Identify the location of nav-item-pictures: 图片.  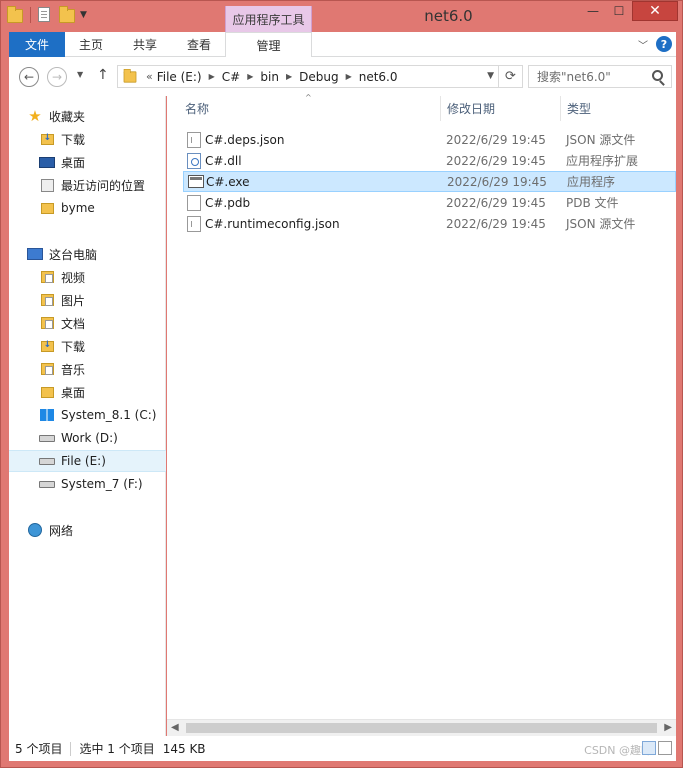
(102, 300).